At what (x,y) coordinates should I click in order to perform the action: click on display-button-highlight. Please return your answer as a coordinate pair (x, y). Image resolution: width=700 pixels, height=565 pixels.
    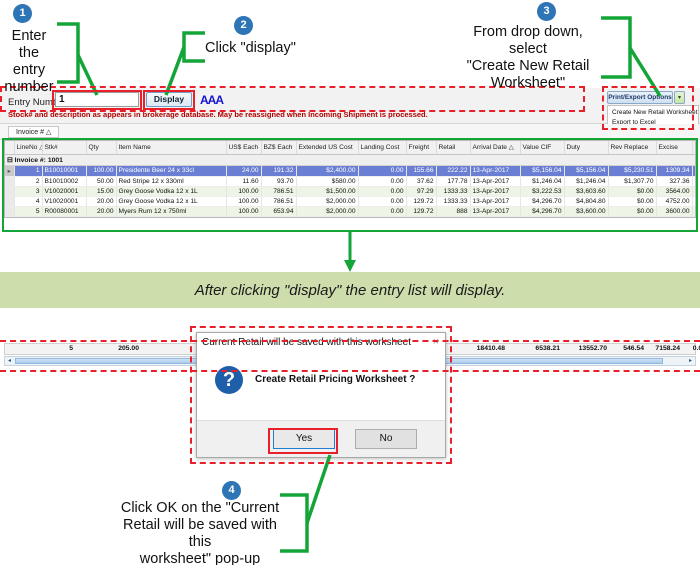
    Looking at the image, I should click on (169, 100).